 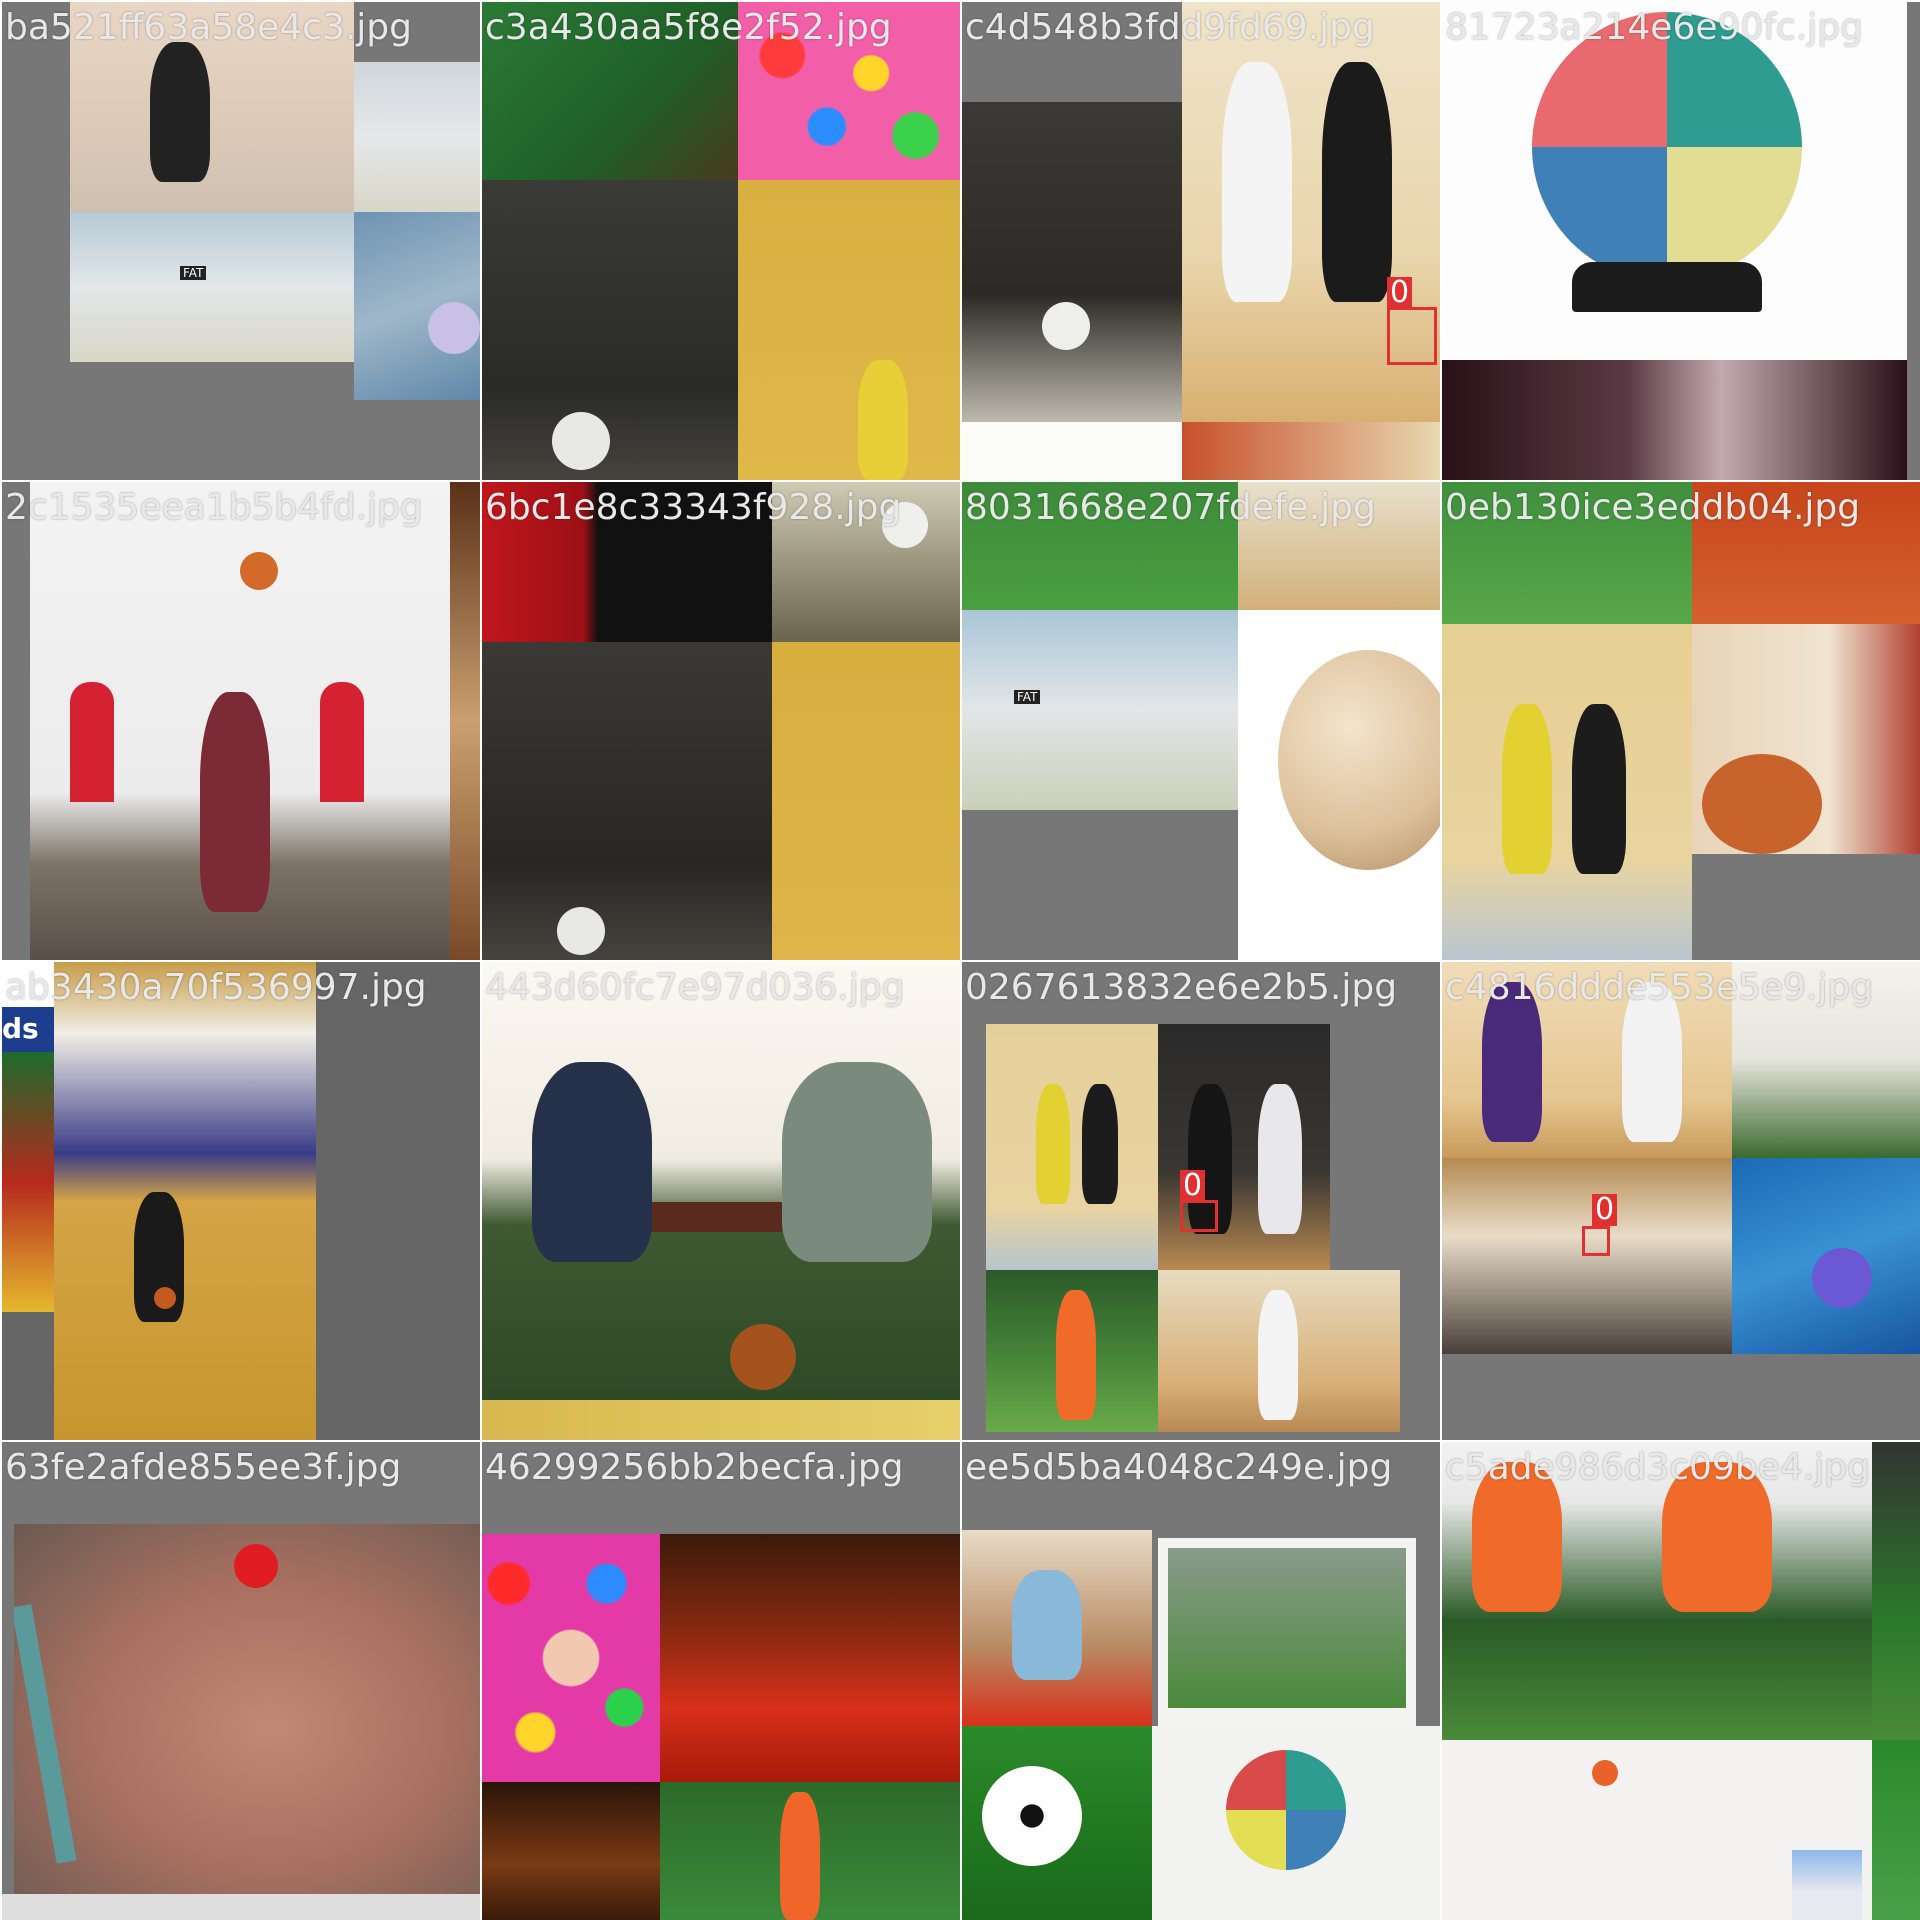 I want to click on mosaic-tile: 2c1535eea1b5b4fd.jpg, so click(x=241, y=721).